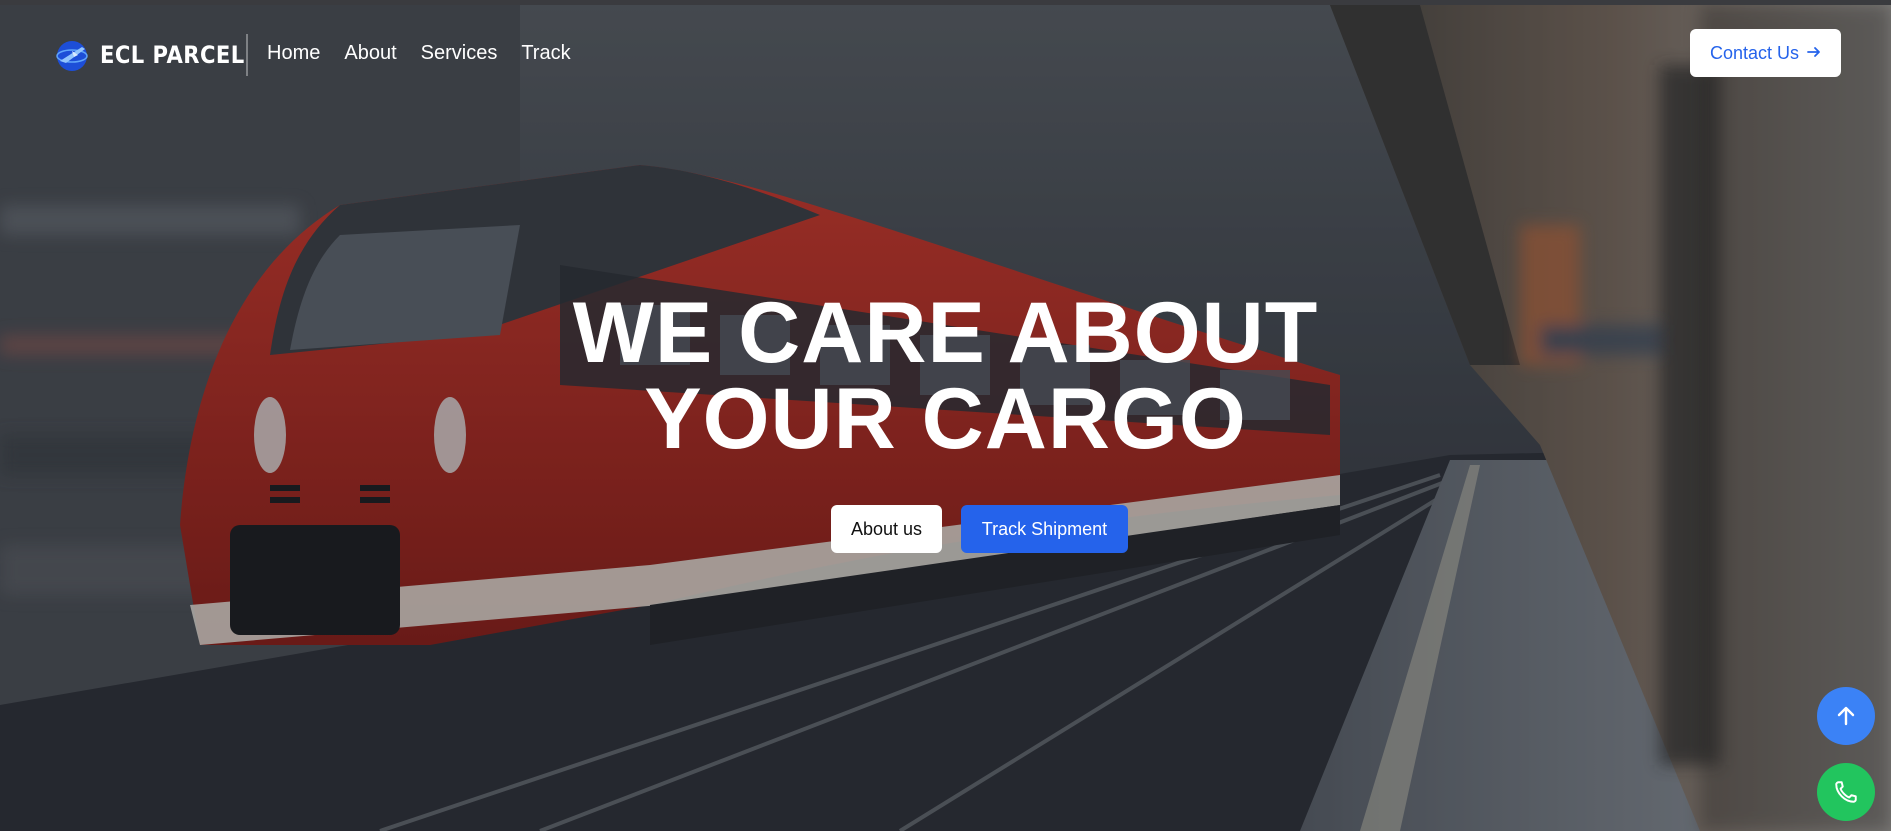 Image resolution: width=1891 pixels, height=831 pixels. I want to click on arrow-right-icon, so click(1814, 53).